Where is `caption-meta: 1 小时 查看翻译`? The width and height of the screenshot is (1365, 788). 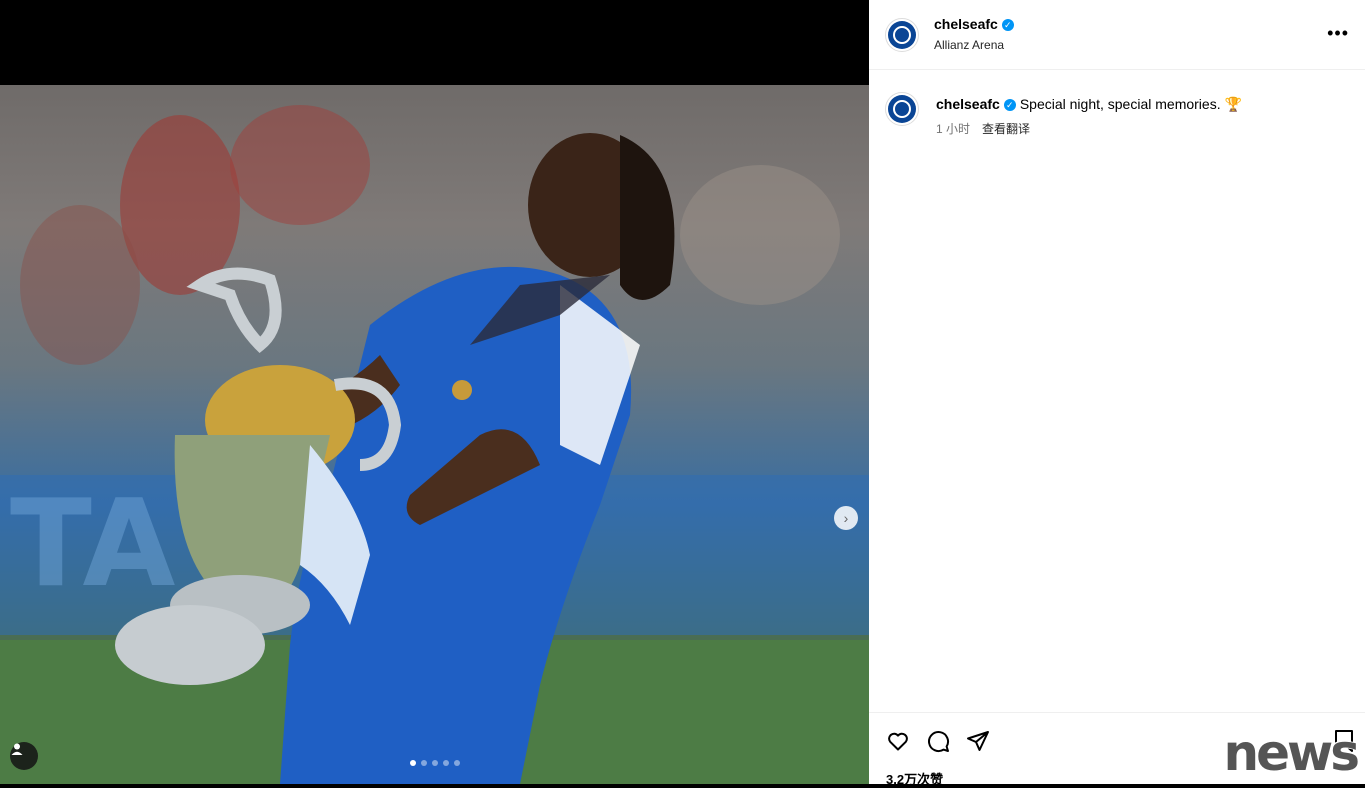 caption-meta: 1 小时 查看翻译 is located at coordinates (983, 128).